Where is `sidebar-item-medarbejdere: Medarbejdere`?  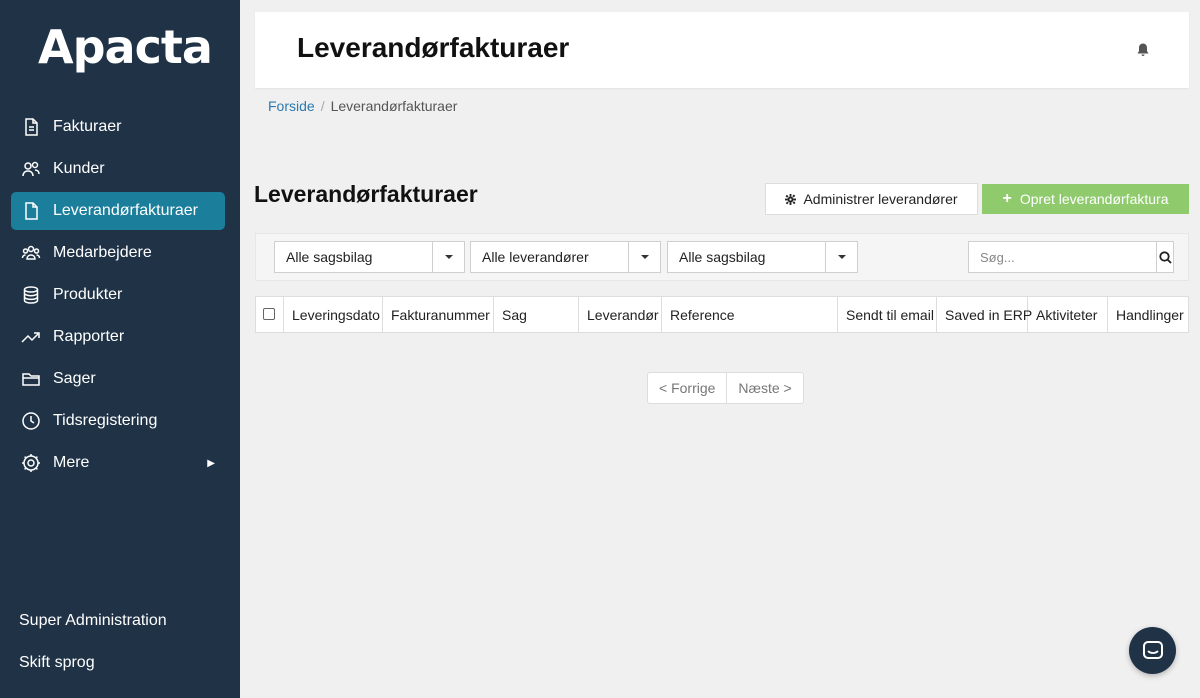 sidebar-item-medarbejdere: Medarbejdere is located at coordinates (118, 253).